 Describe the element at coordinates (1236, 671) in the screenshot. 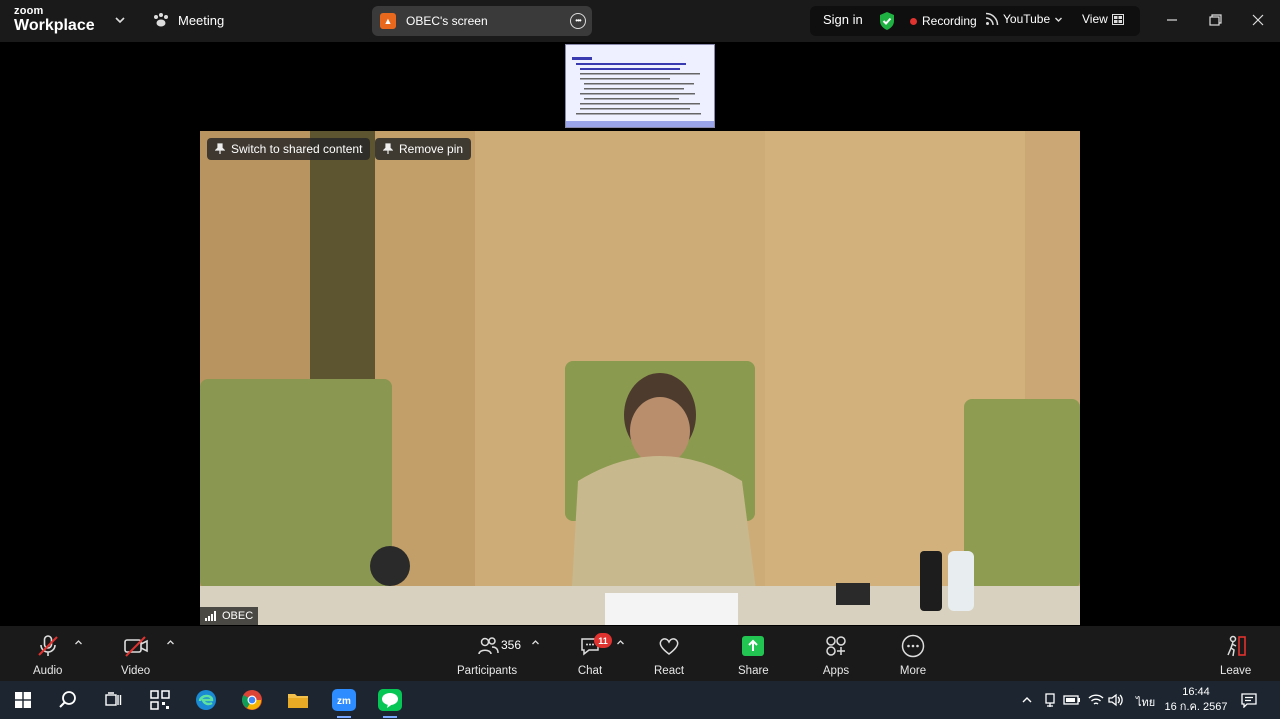

I see `leave-label: Leave` at that location.